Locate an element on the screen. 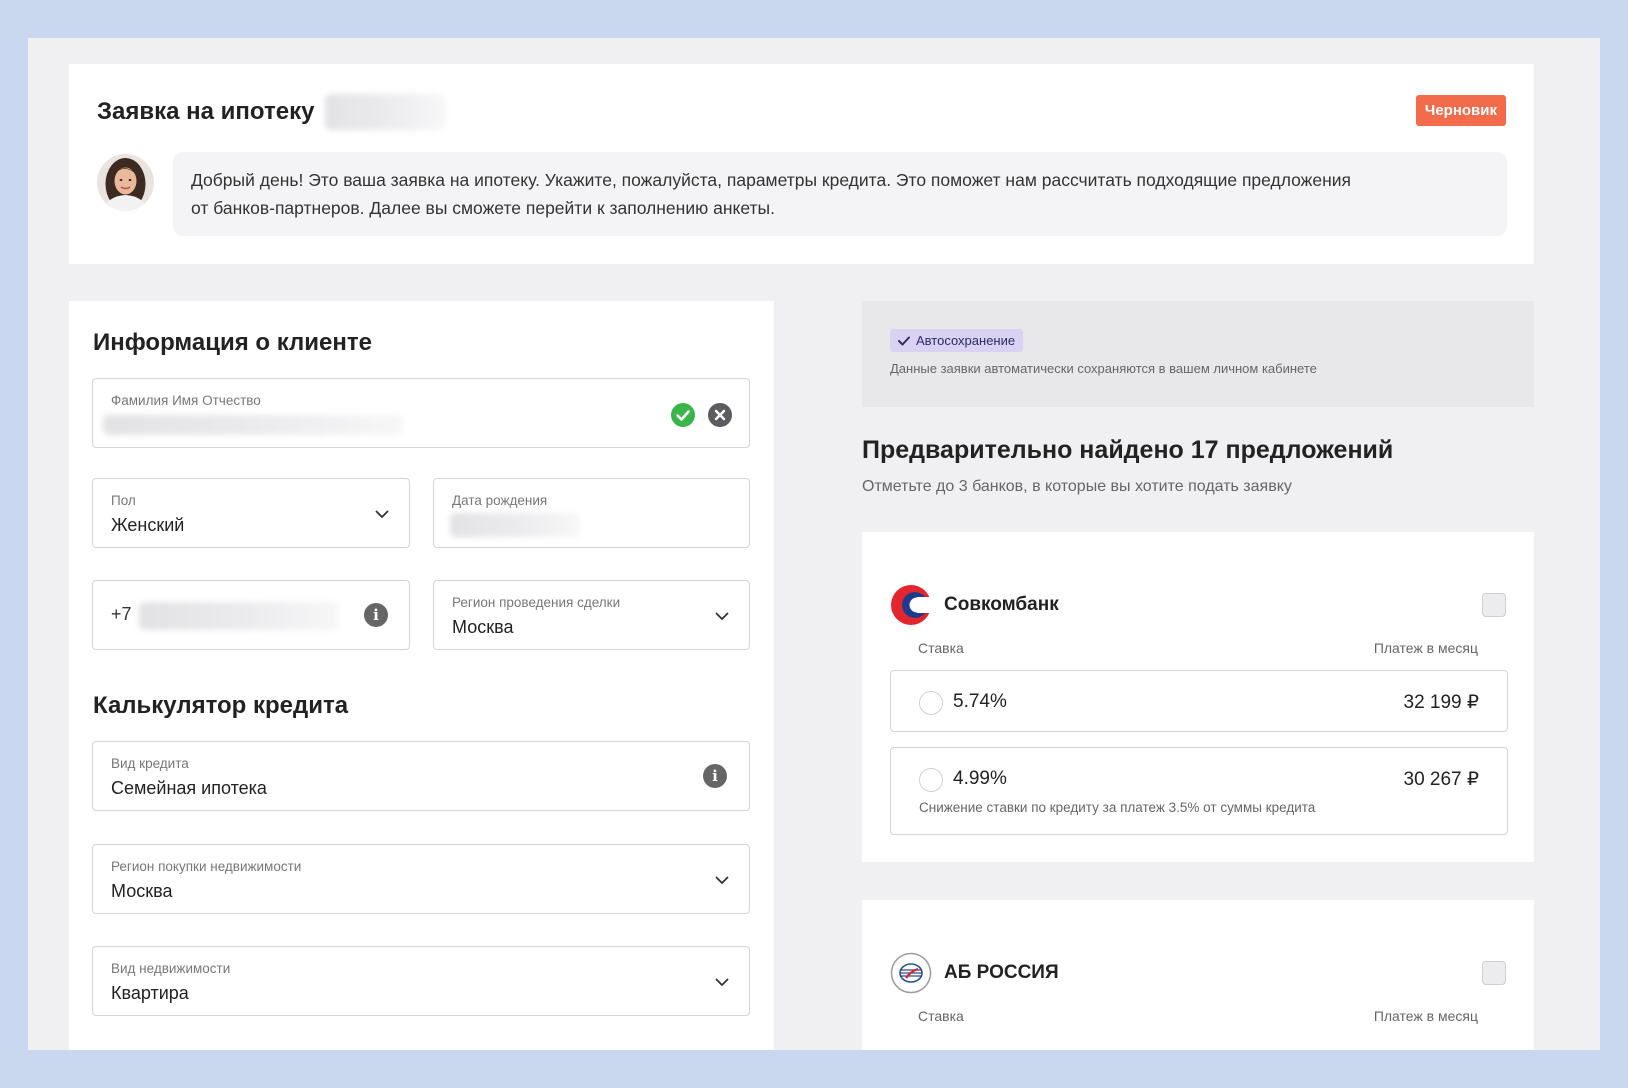 This screenshot has height=1088, width=1628. property-region-value: Москва is located at coordinates (142, 891).